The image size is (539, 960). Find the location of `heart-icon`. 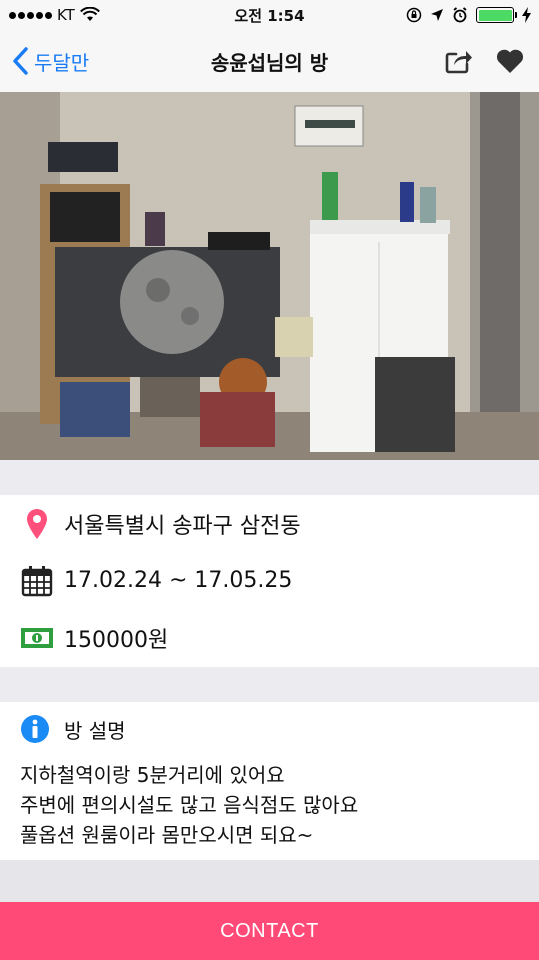

heart-icon is located at coordinates (510, 61).